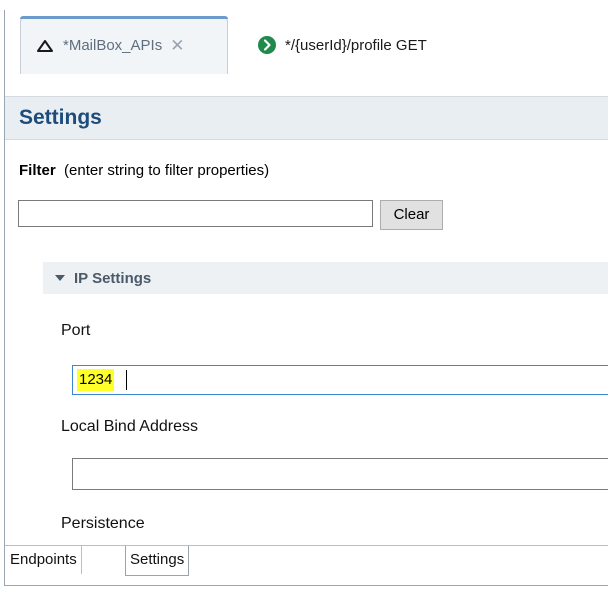  Describe the element at coordinates (306, 560) in the screenshot. I see `bottom-view-tabs: Endpoints Settings` at that location.